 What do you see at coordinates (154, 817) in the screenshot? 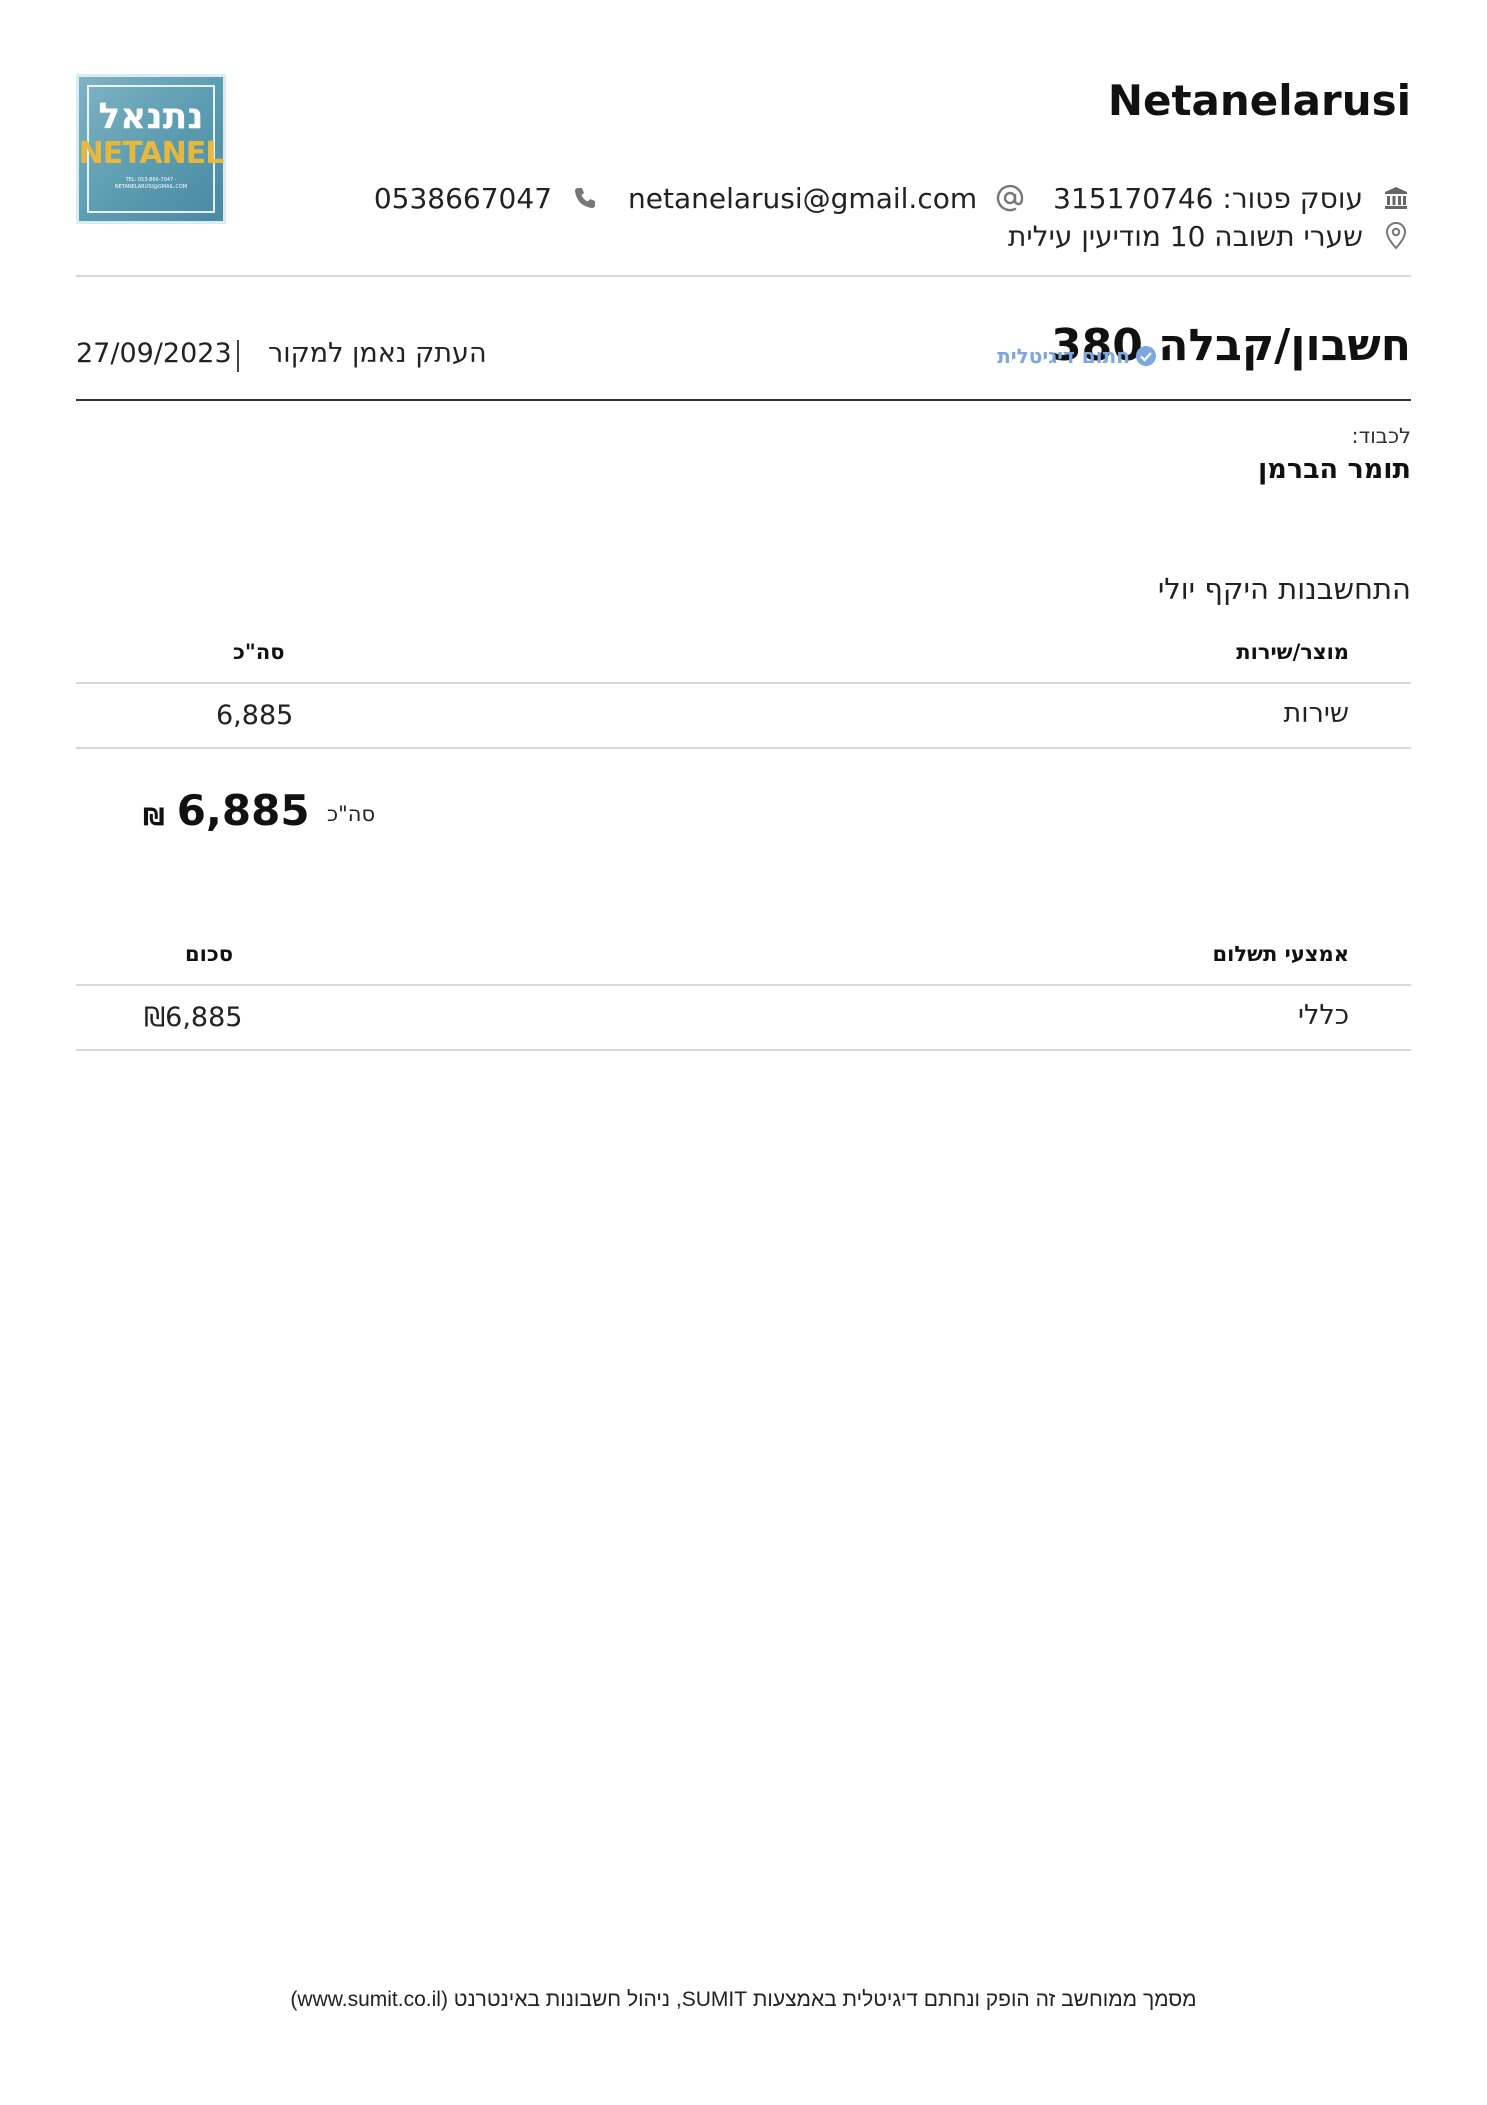
I see `currency-symbol: ₪` at bounding box center [154, 817].